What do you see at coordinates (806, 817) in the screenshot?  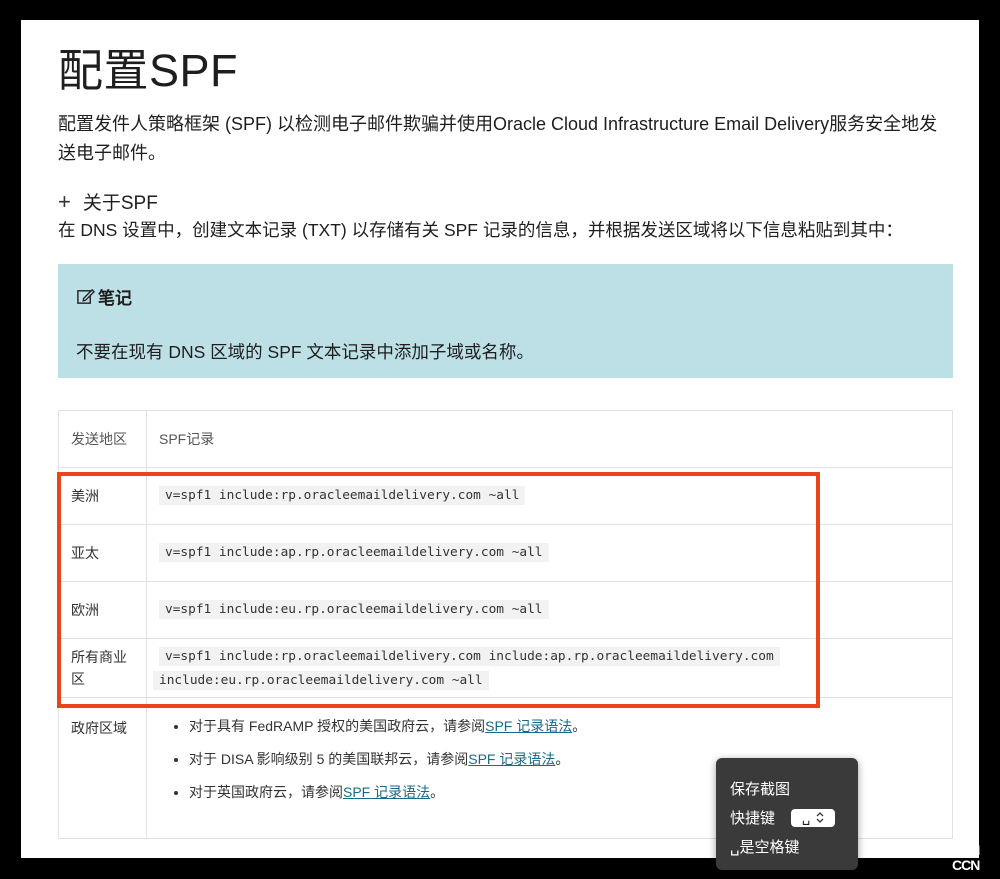 I see `shortcut-value: ␣` at bounding box center [806, 817].